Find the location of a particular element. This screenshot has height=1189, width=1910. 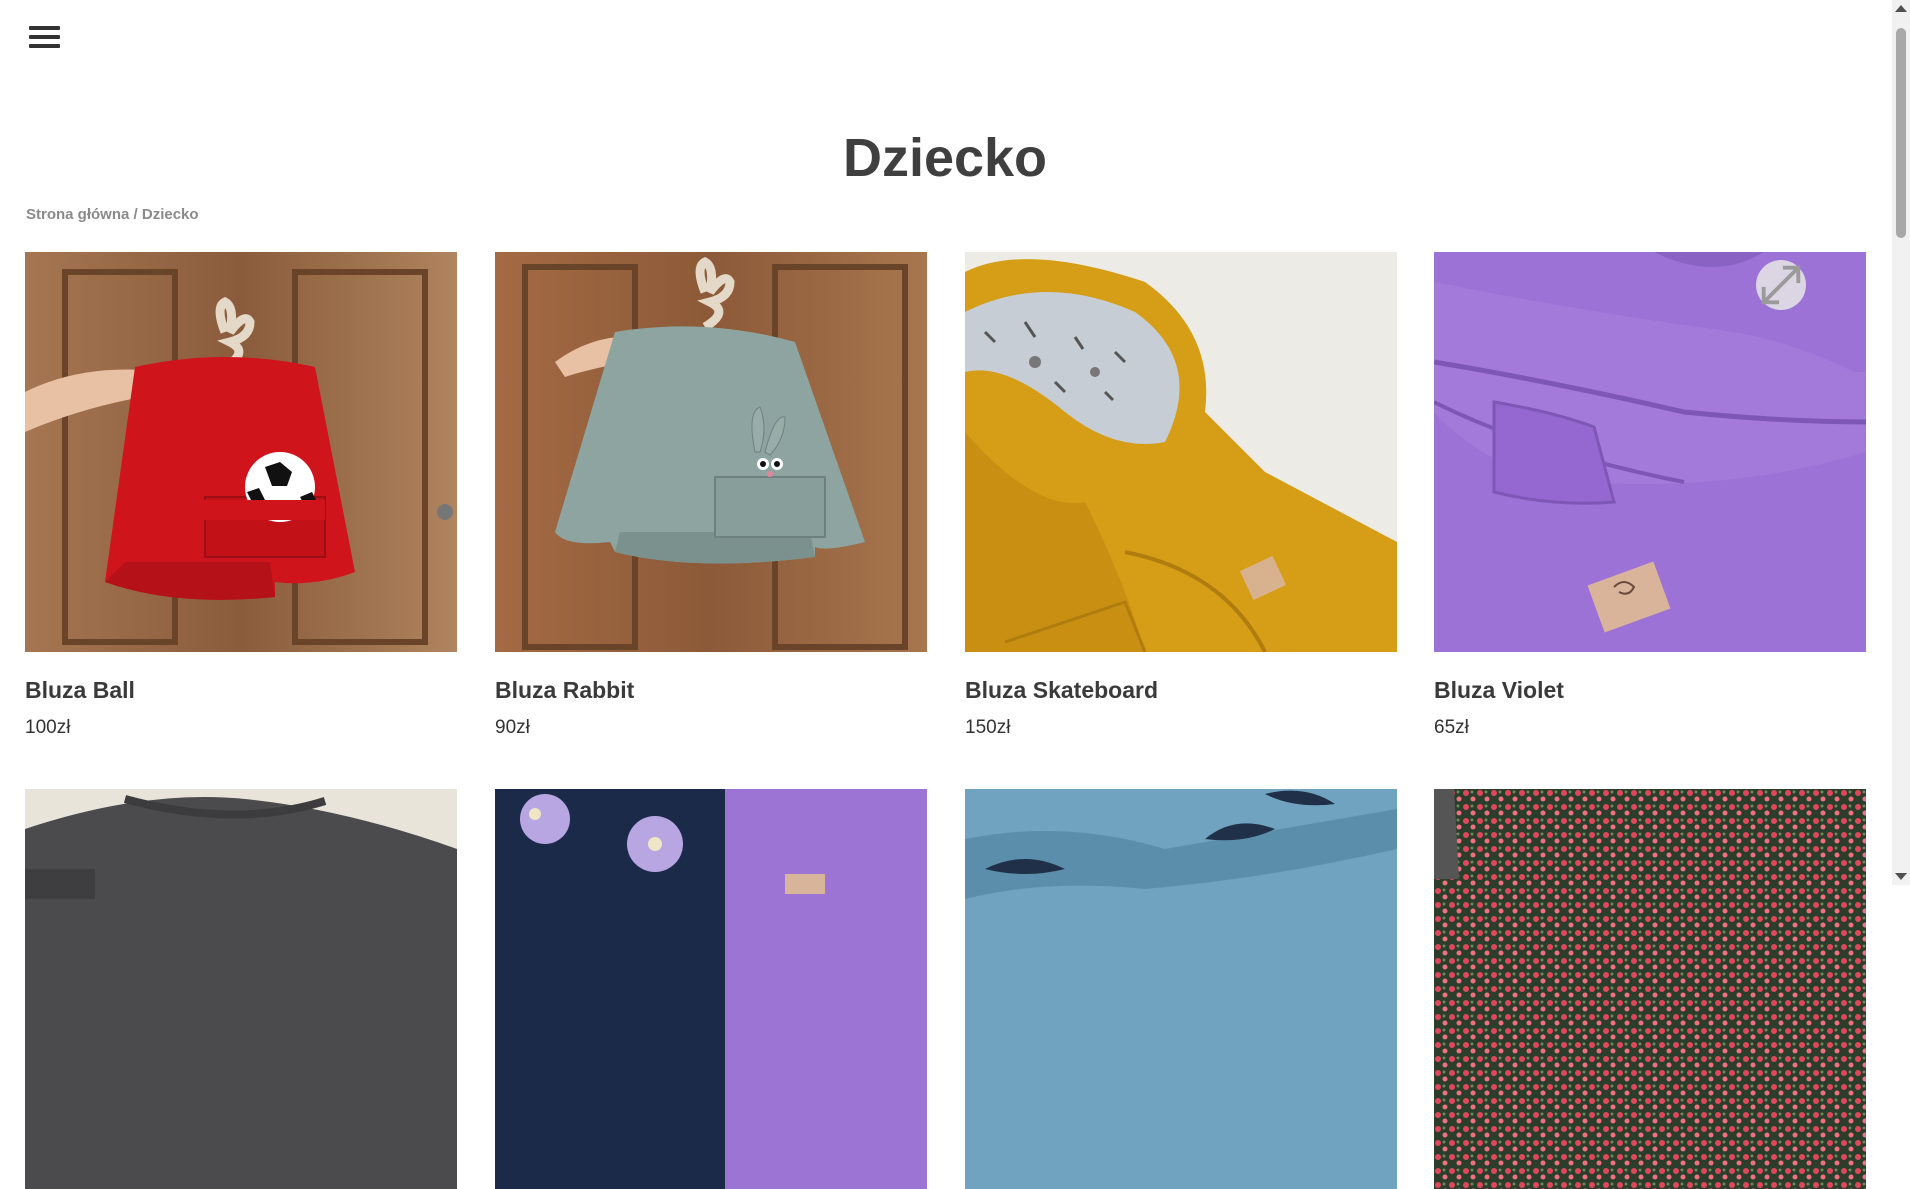

page-title: Dziecko is located at coordinates (945, 158).